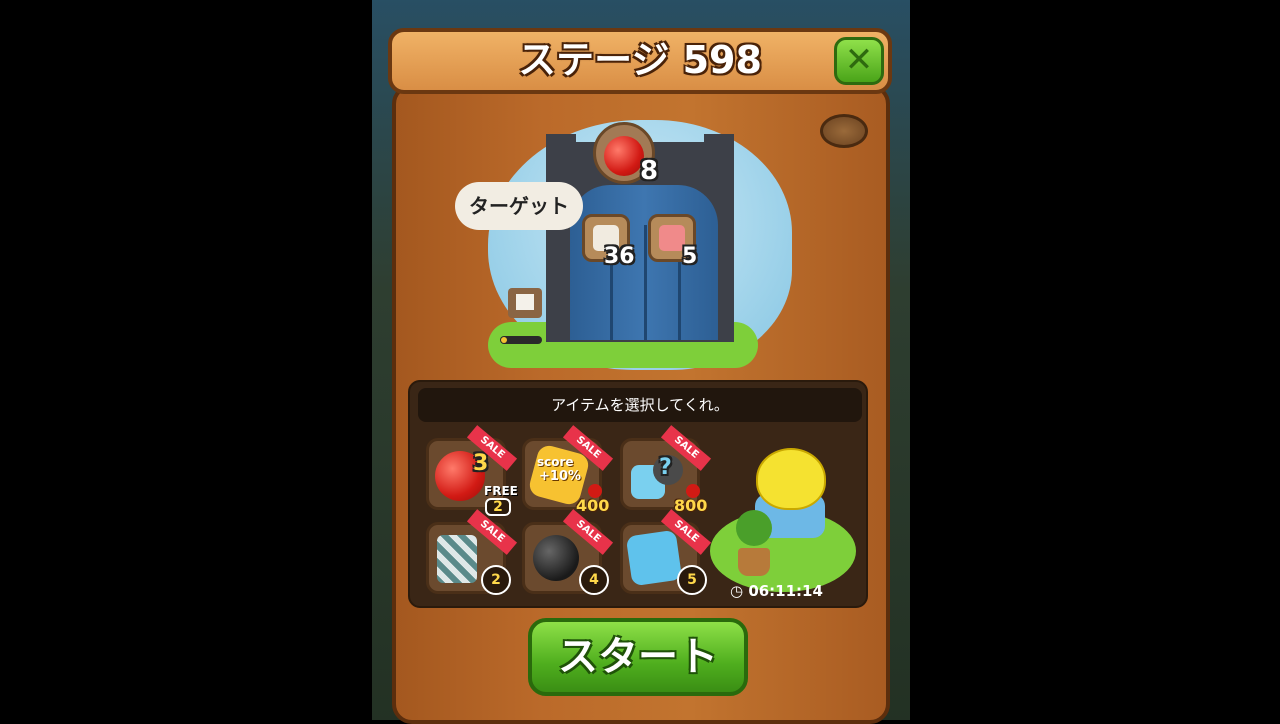 Image resolution: width=1280 pixels, height=724 pixels. Describe the element at coordinates (654, 558) in the screenshot. I see `cookie-box-icon` at that location.